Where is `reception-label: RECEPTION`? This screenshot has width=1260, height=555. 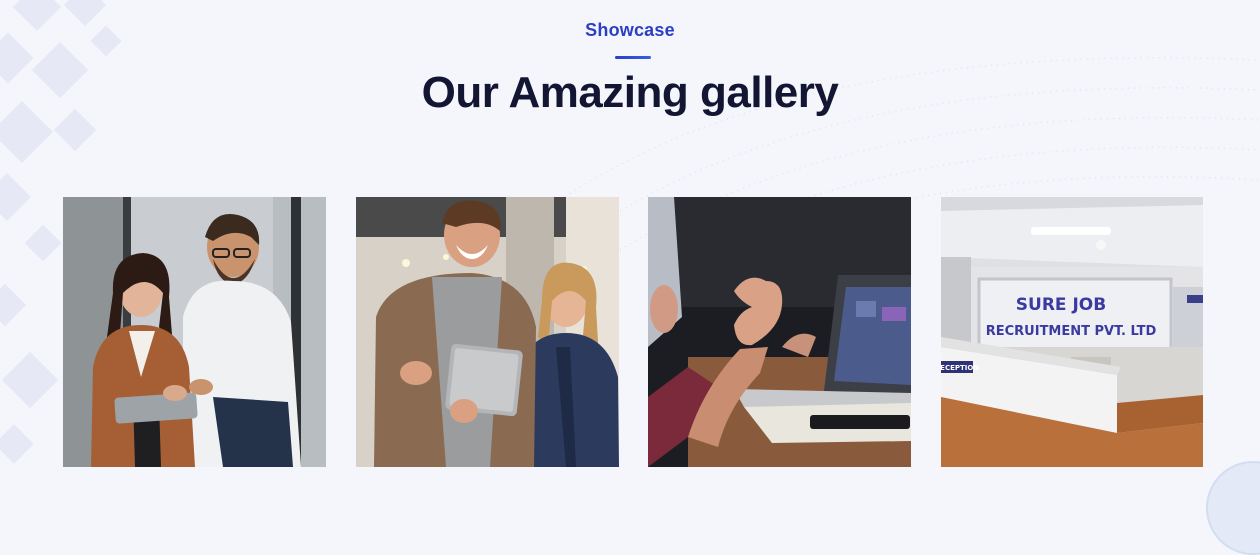
reception-label: RECEPTION is located at coordinates (960, 368).